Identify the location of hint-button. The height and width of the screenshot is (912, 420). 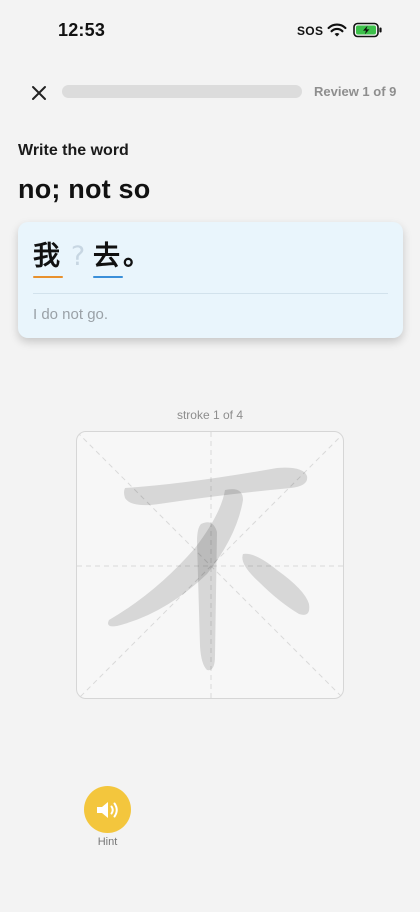
(107, 809).